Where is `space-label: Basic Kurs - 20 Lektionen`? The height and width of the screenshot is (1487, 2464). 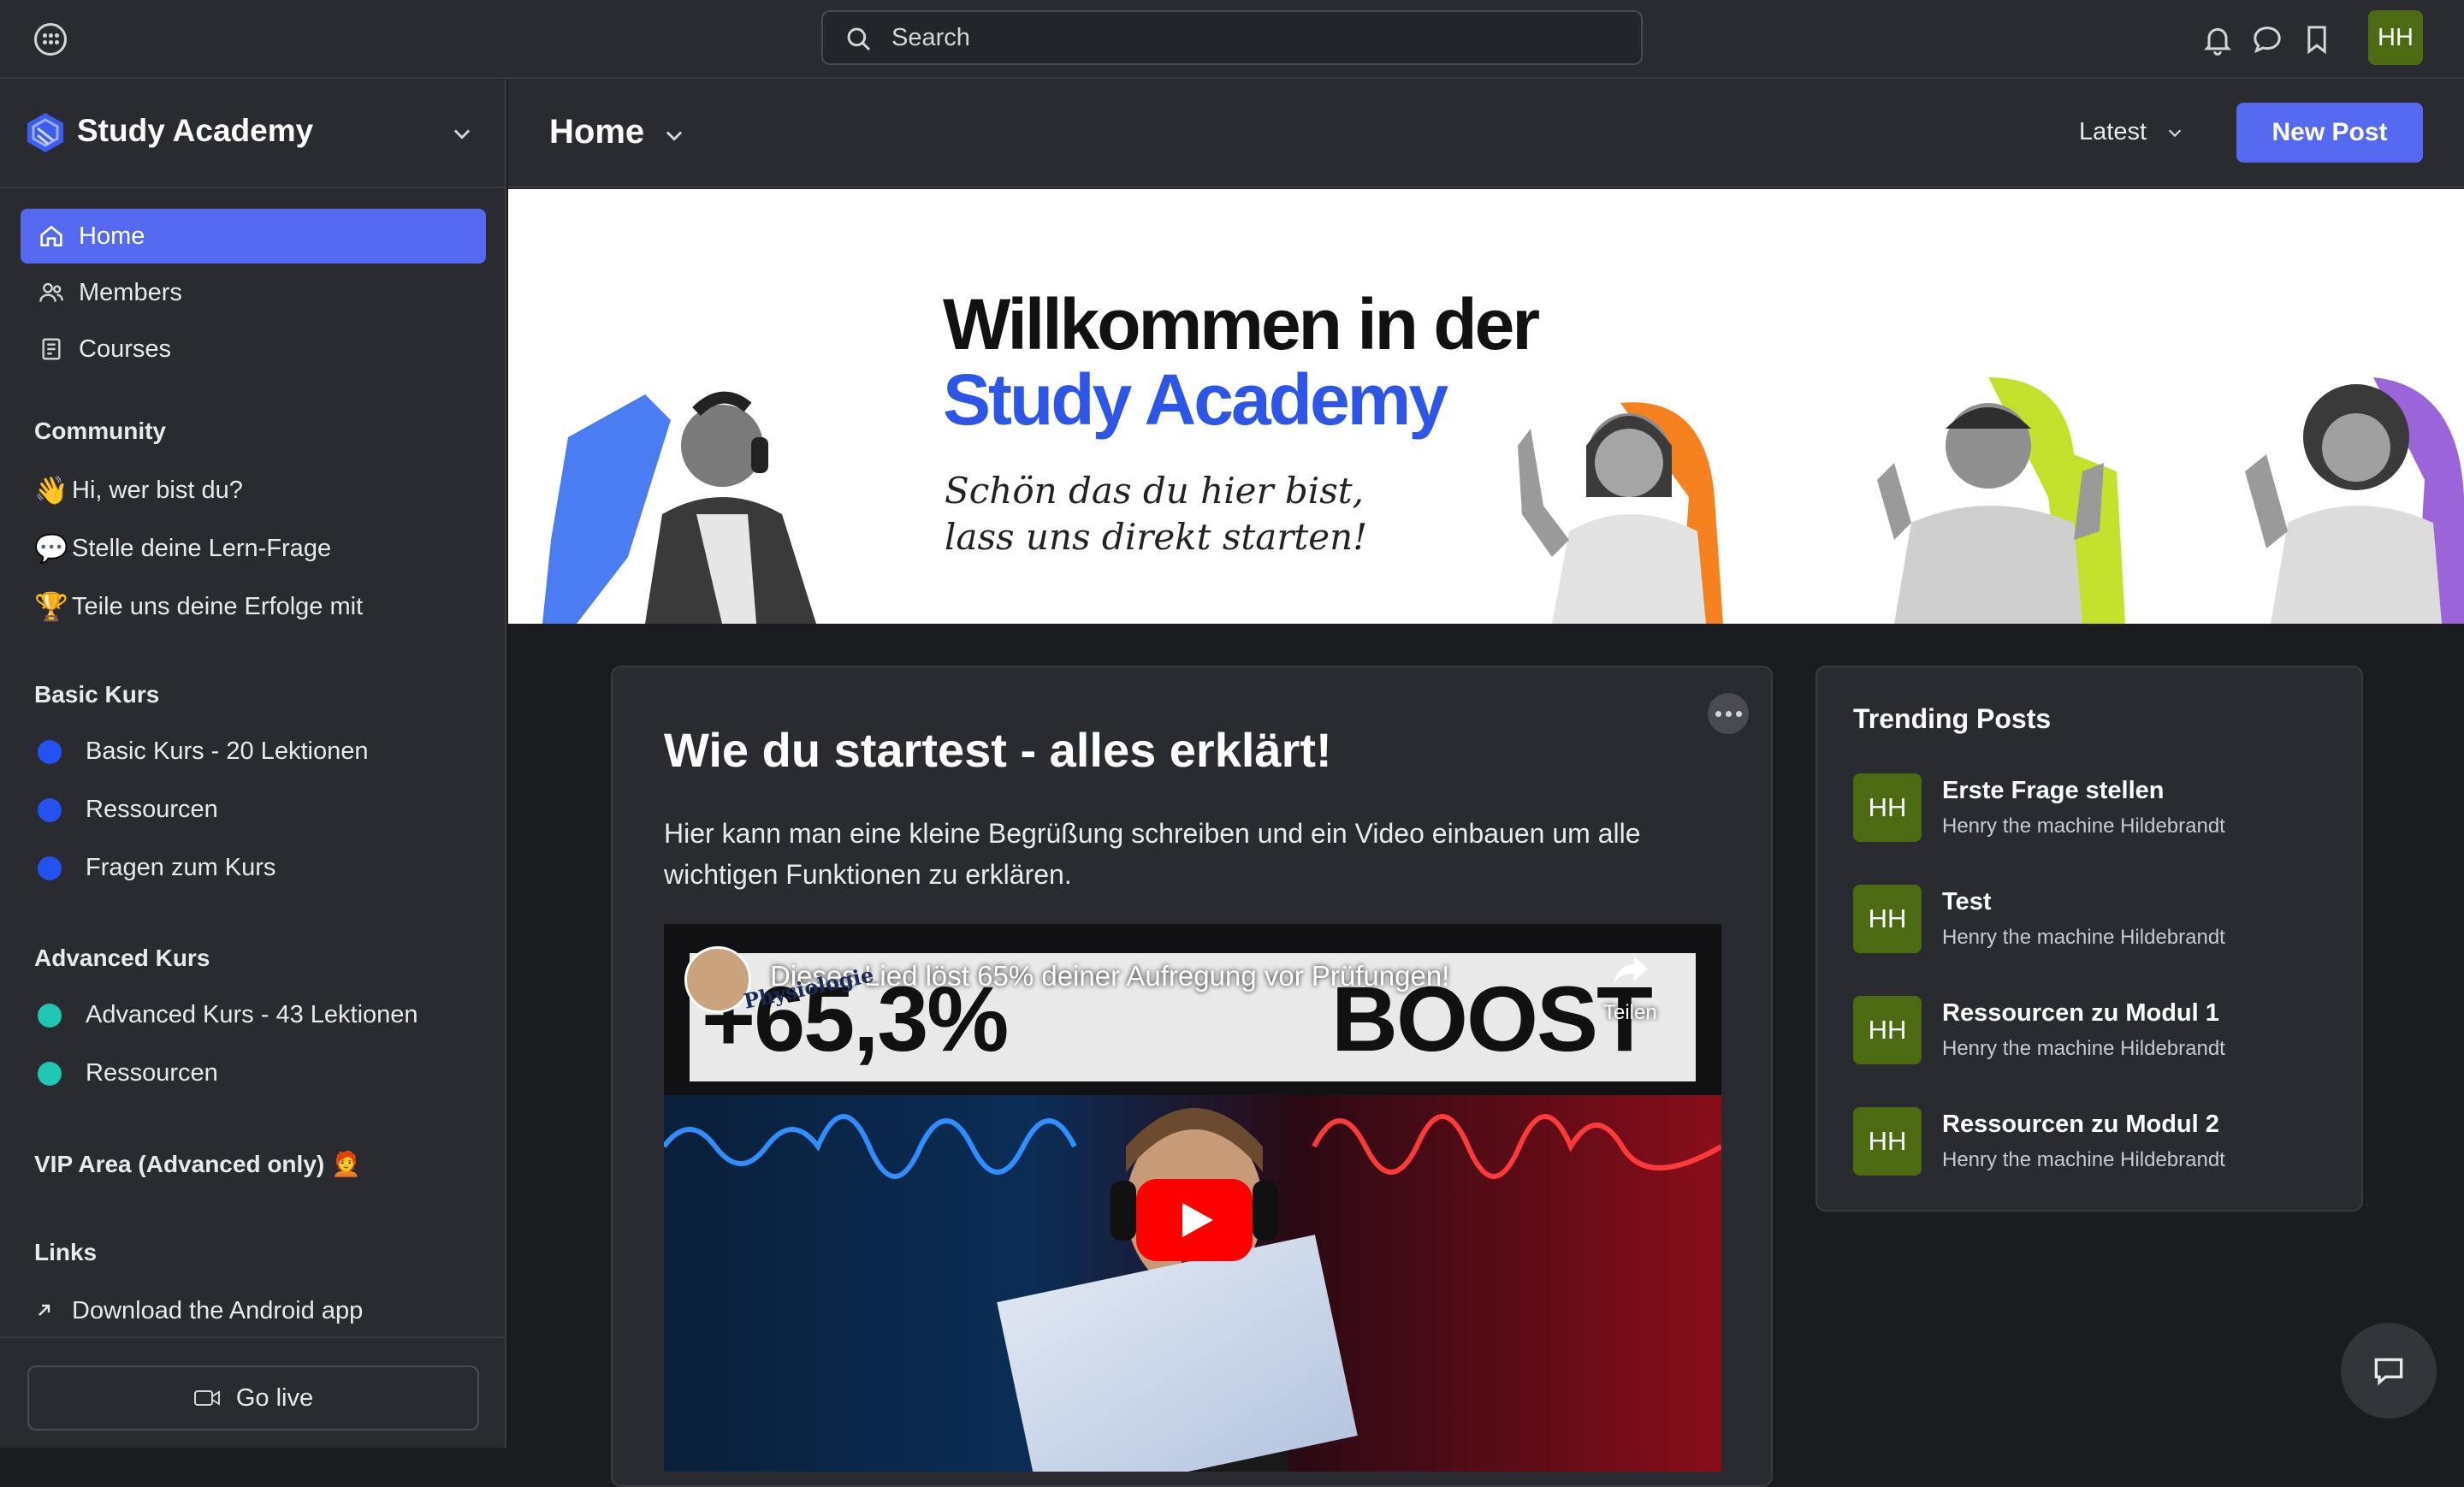 space-label: Basic Kurs - 20 Lektionen is located at coordinates (227, 751).